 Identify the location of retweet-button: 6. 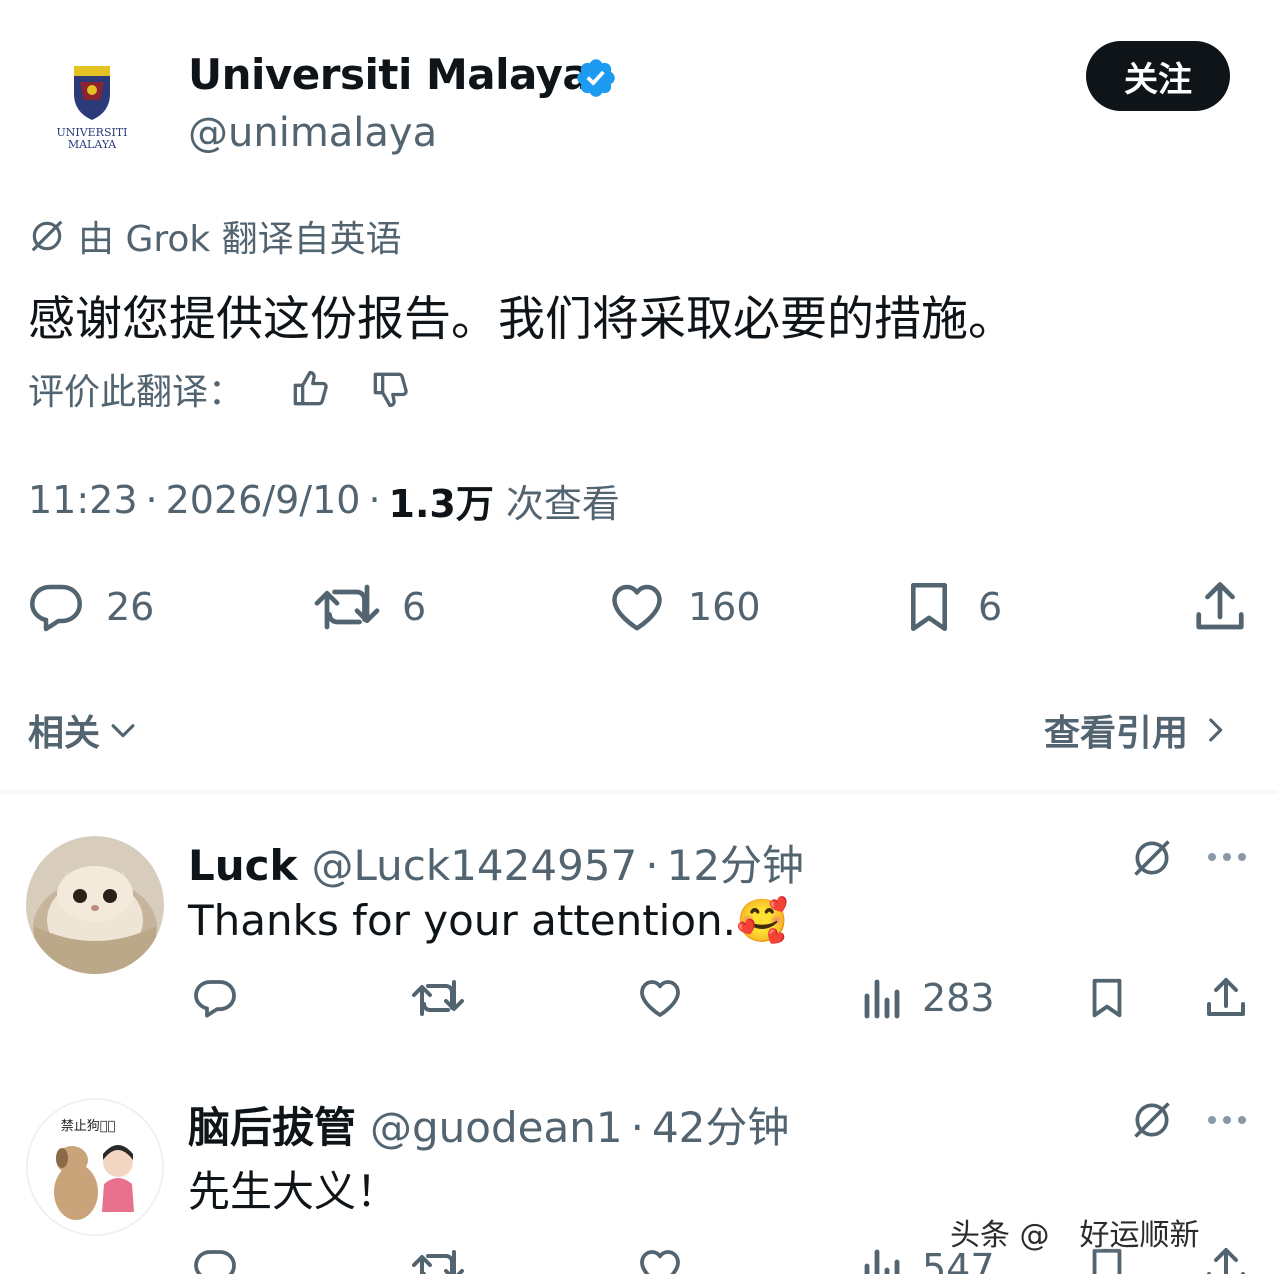
(369, 607).